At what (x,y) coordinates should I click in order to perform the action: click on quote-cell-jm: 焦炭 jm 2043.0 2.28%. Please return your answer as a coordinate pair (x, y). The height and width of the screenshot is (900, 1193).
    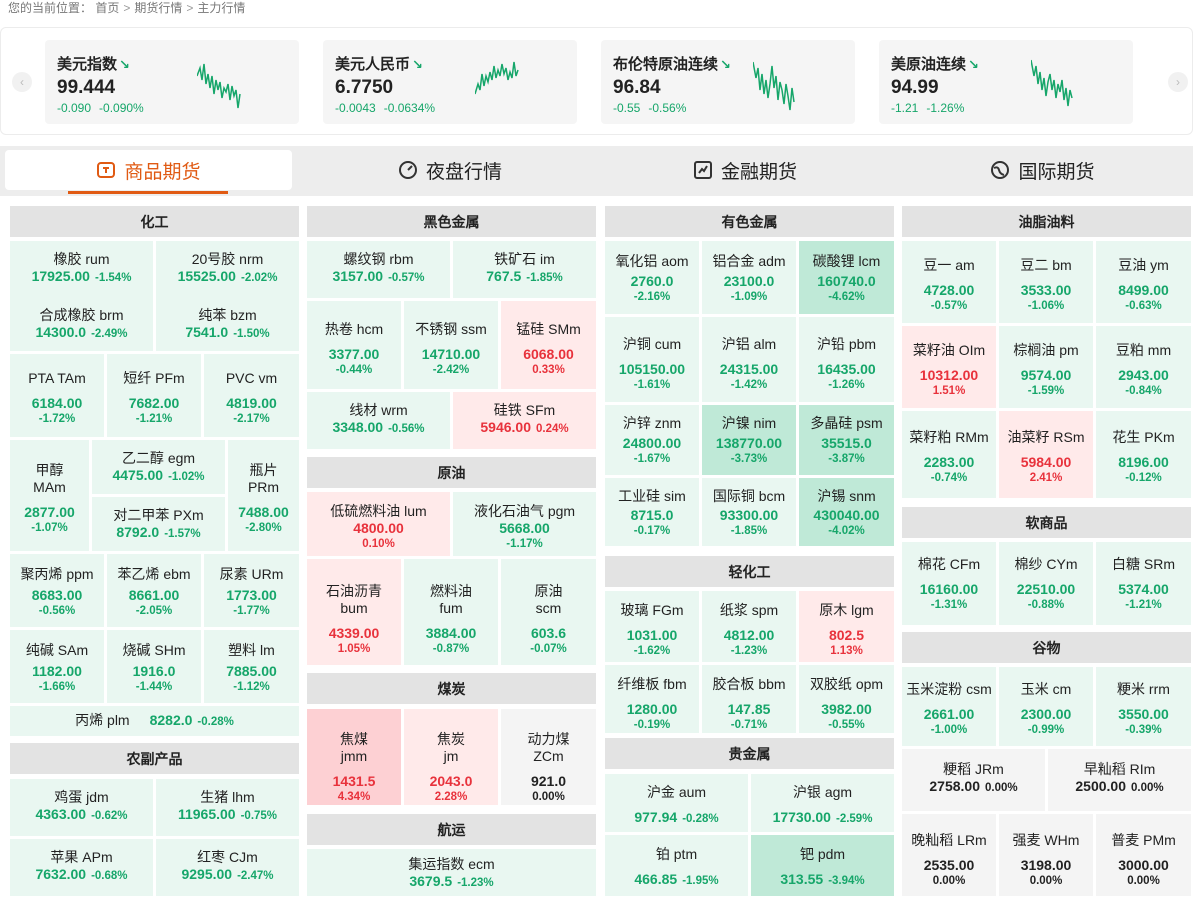
    Looking at the image, I should click on (451, 757).